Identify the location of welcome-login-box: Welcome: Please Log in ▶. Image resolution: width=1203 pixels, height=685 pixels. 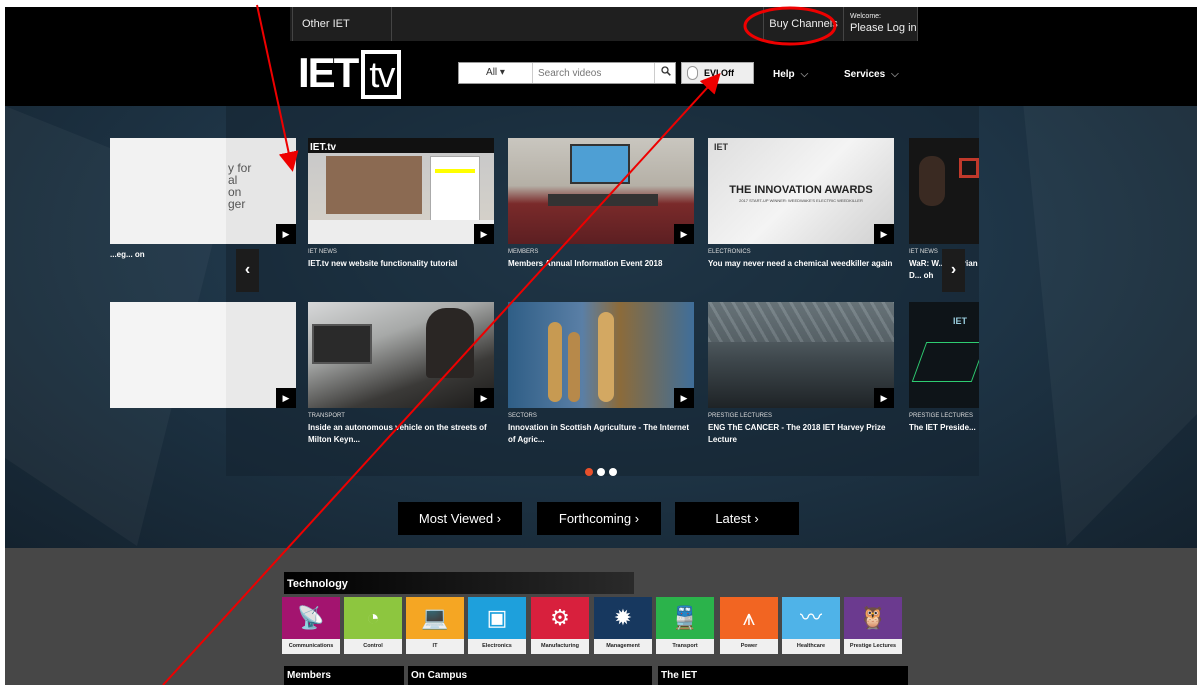
(885, 24).